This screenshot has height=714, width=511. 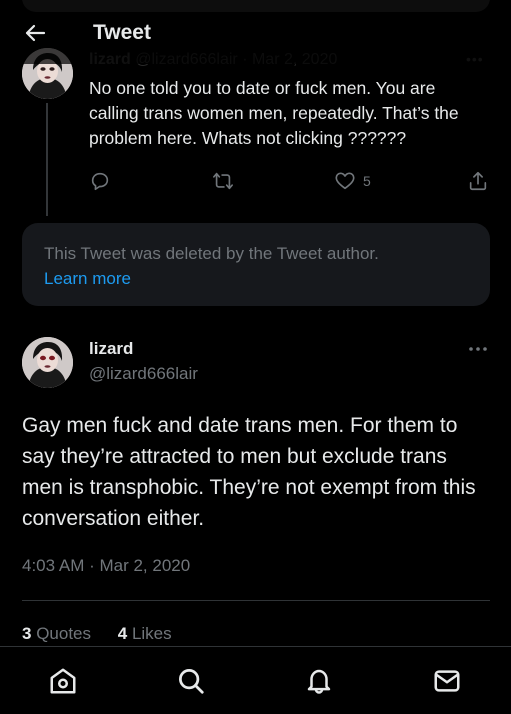 What do you see at coordinates (47, 159) in the screenshot?
I see `thread-line` at bounding box center [47, 159].